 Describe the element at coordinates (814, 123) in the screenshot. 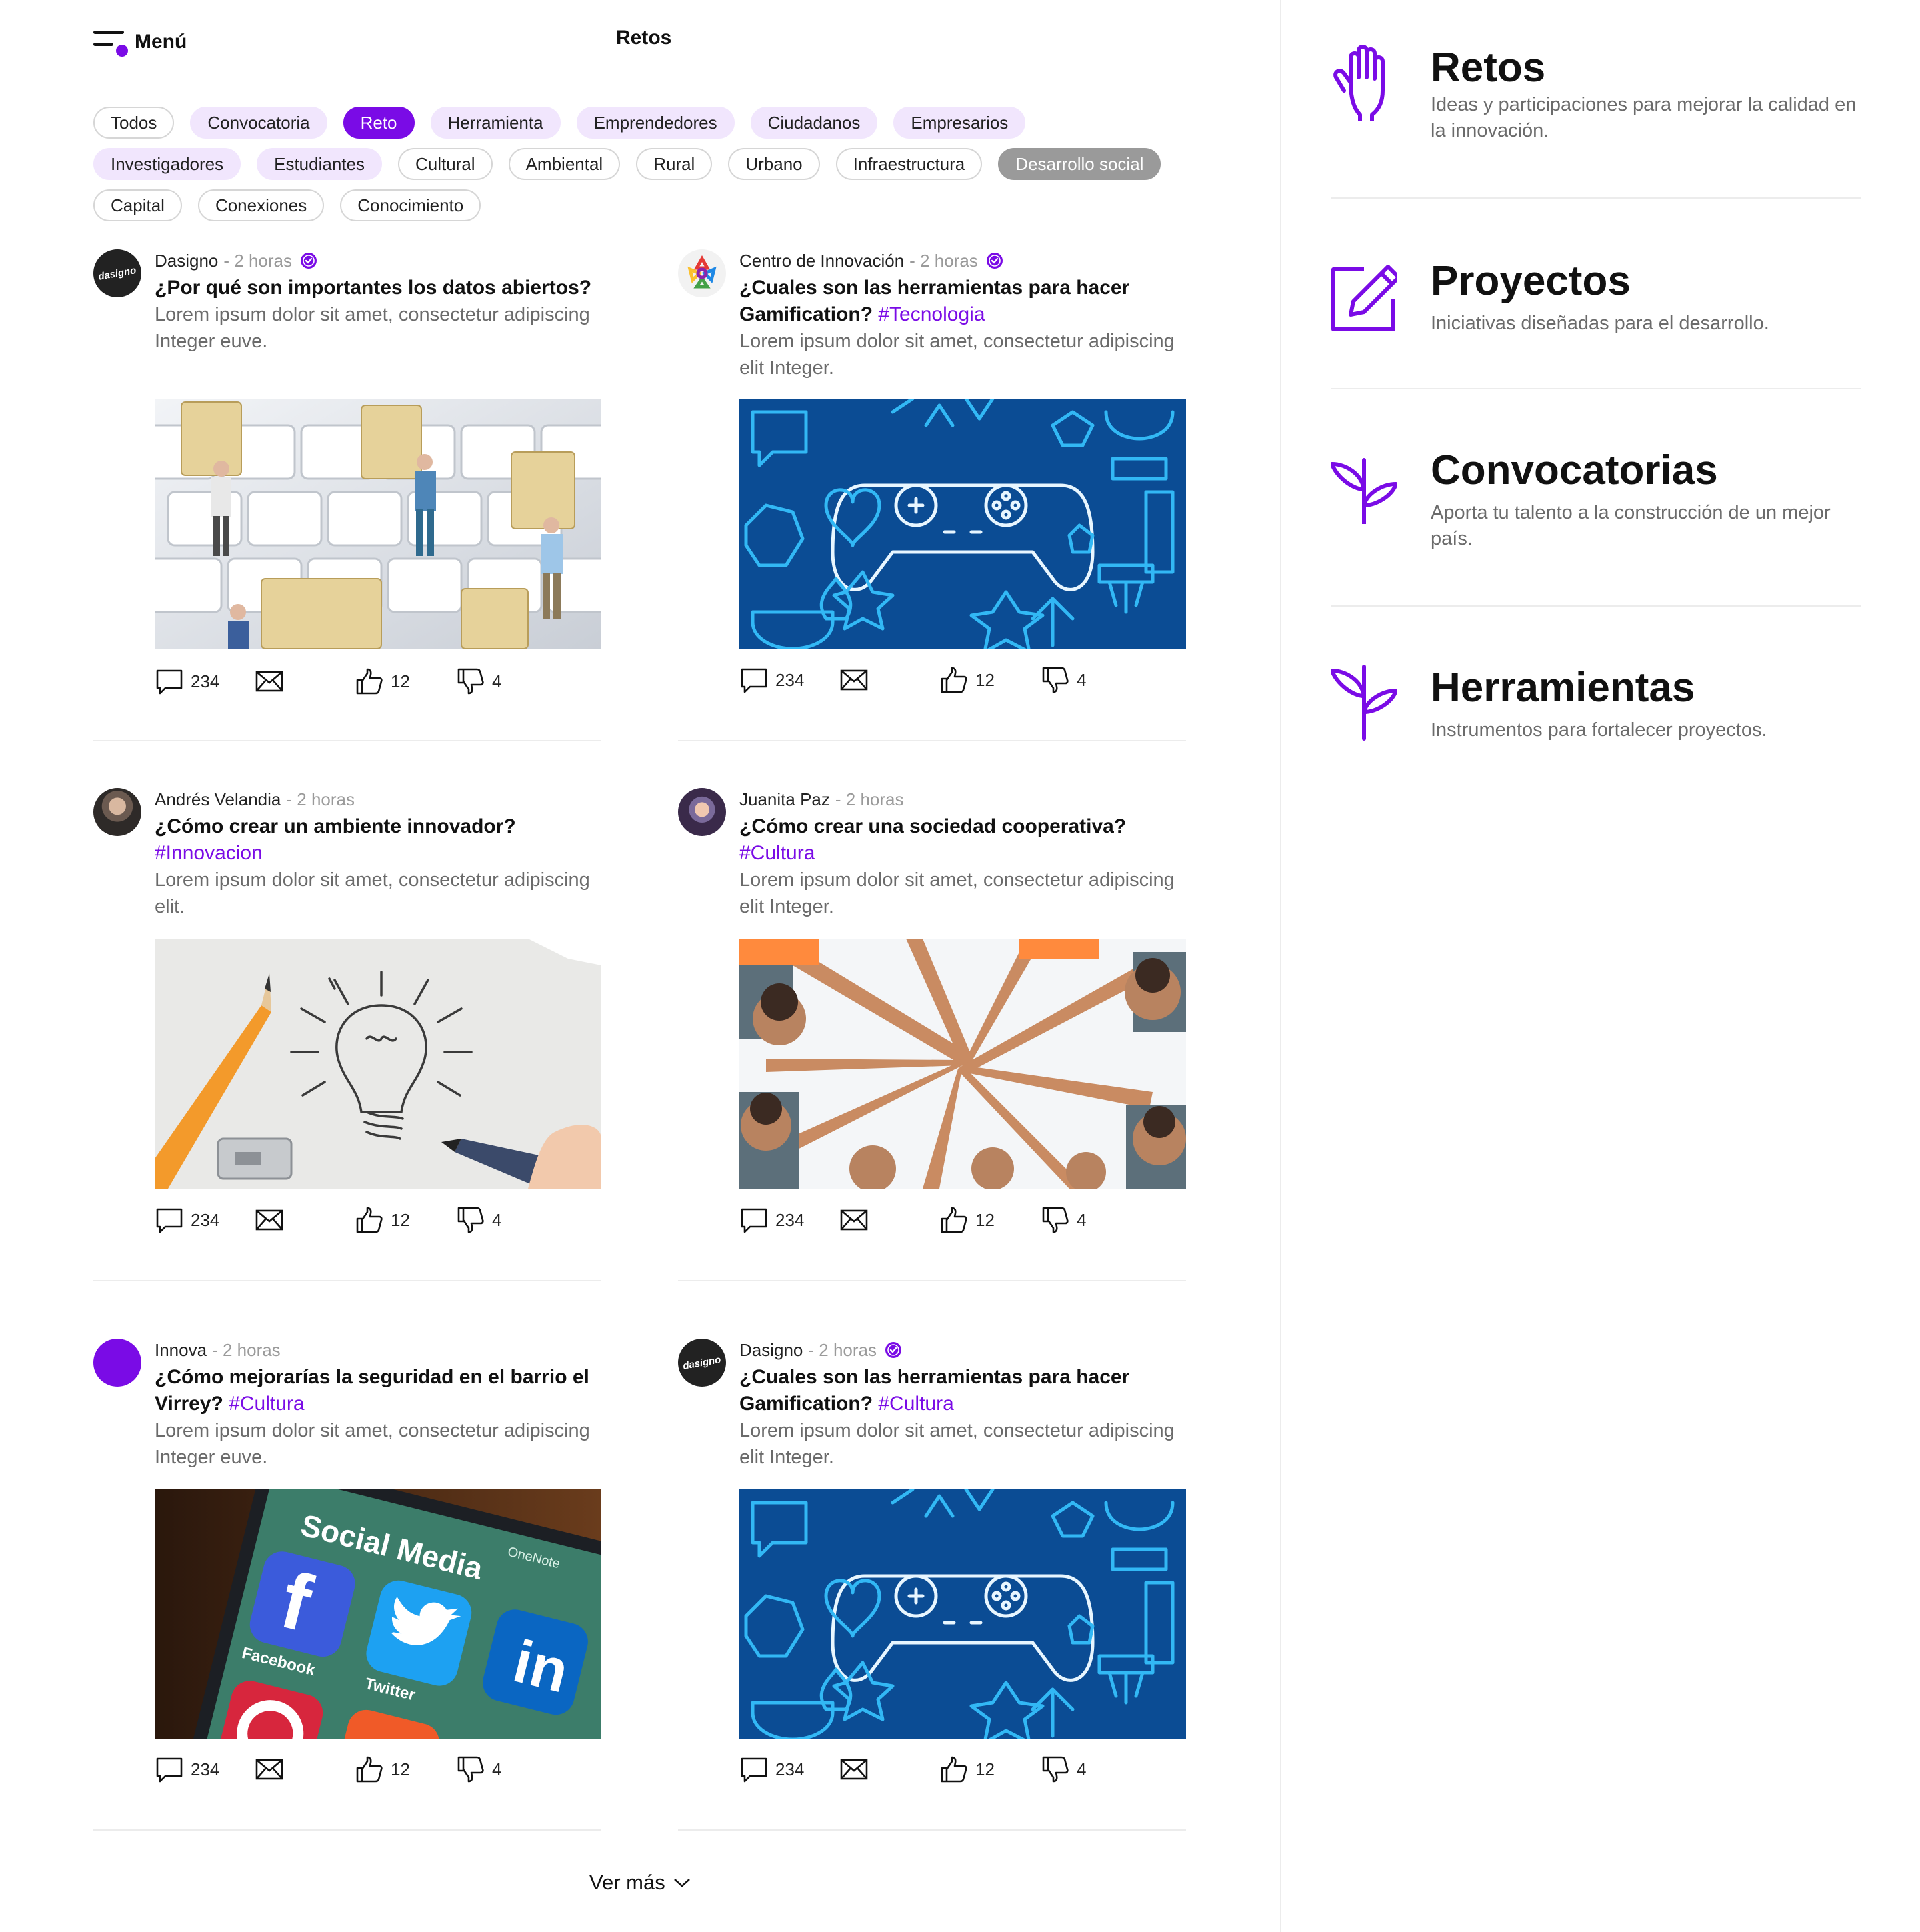

I see `chip-ciudadanos: Ciudadanos` at that location.